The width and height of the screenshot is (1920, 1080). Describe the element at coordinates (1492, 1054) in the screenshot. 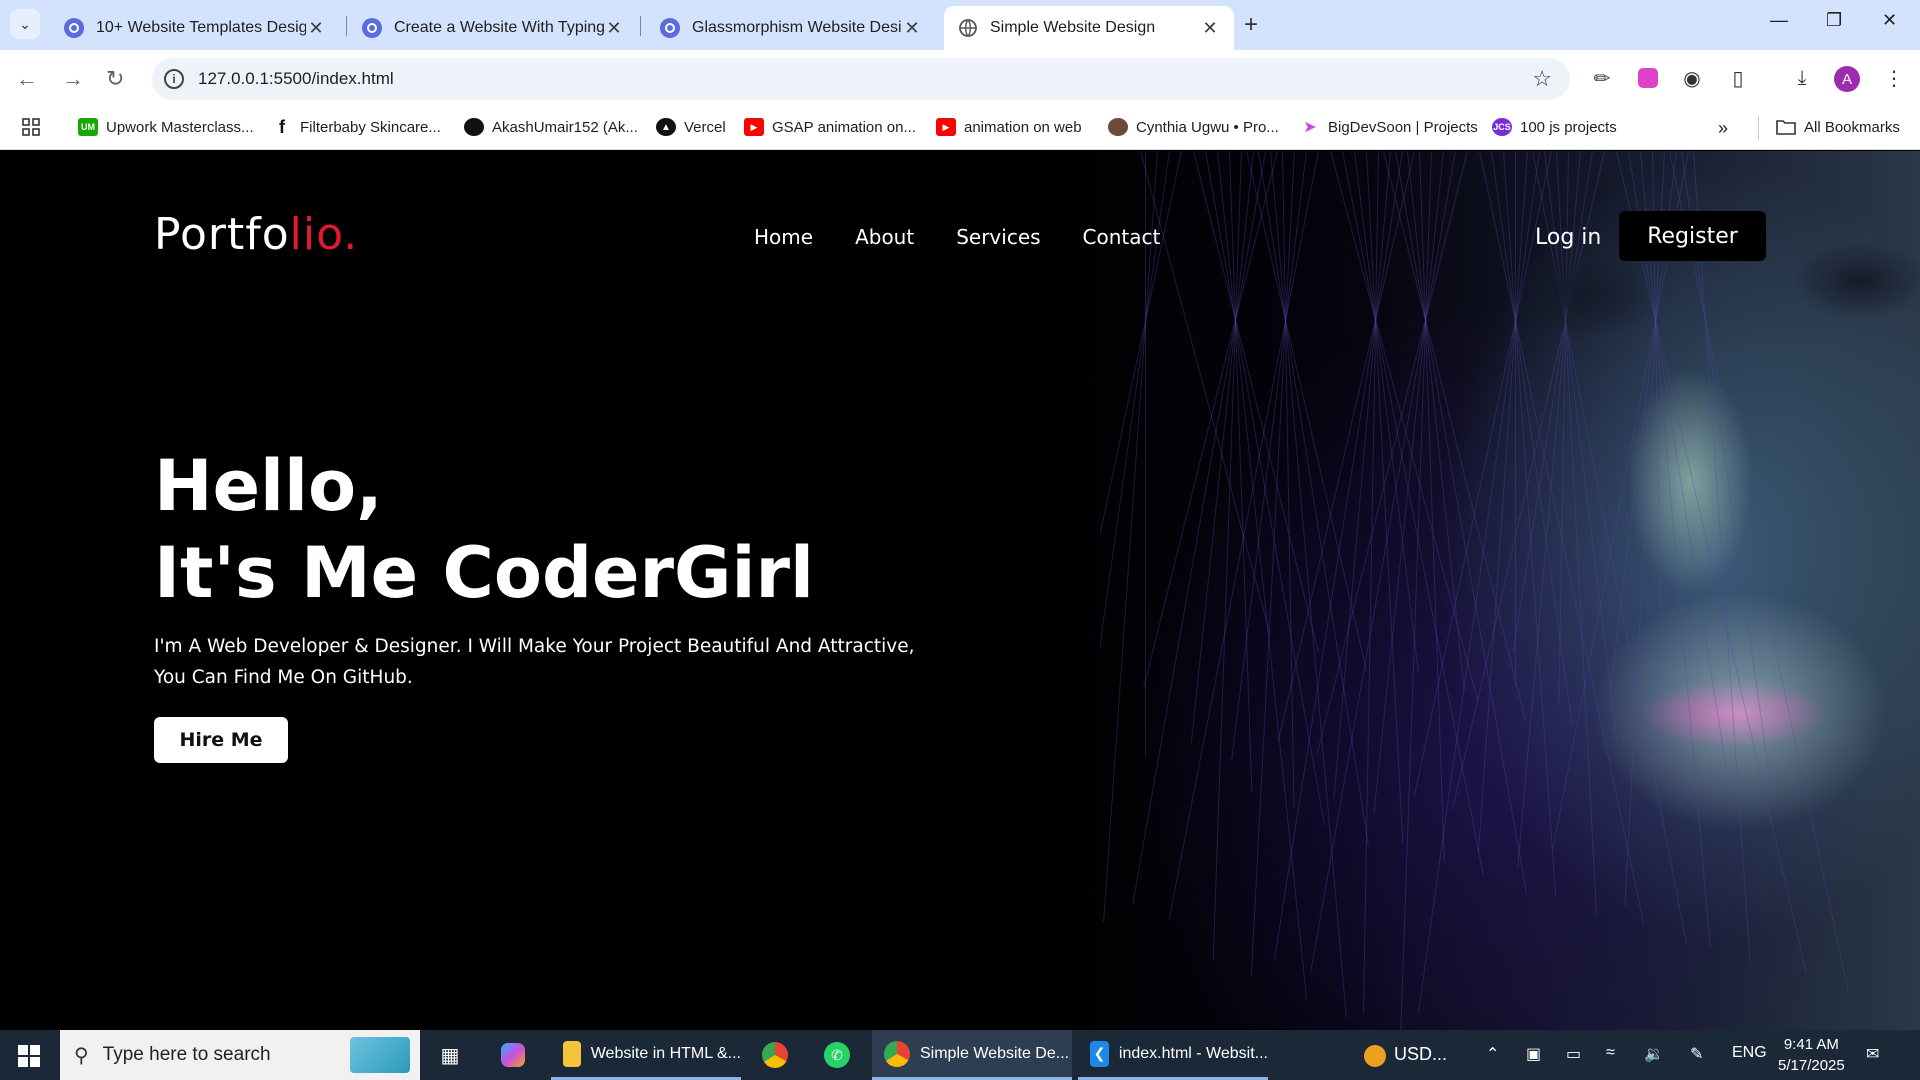

I see `show-hidden-icons: ⌃` at that location.